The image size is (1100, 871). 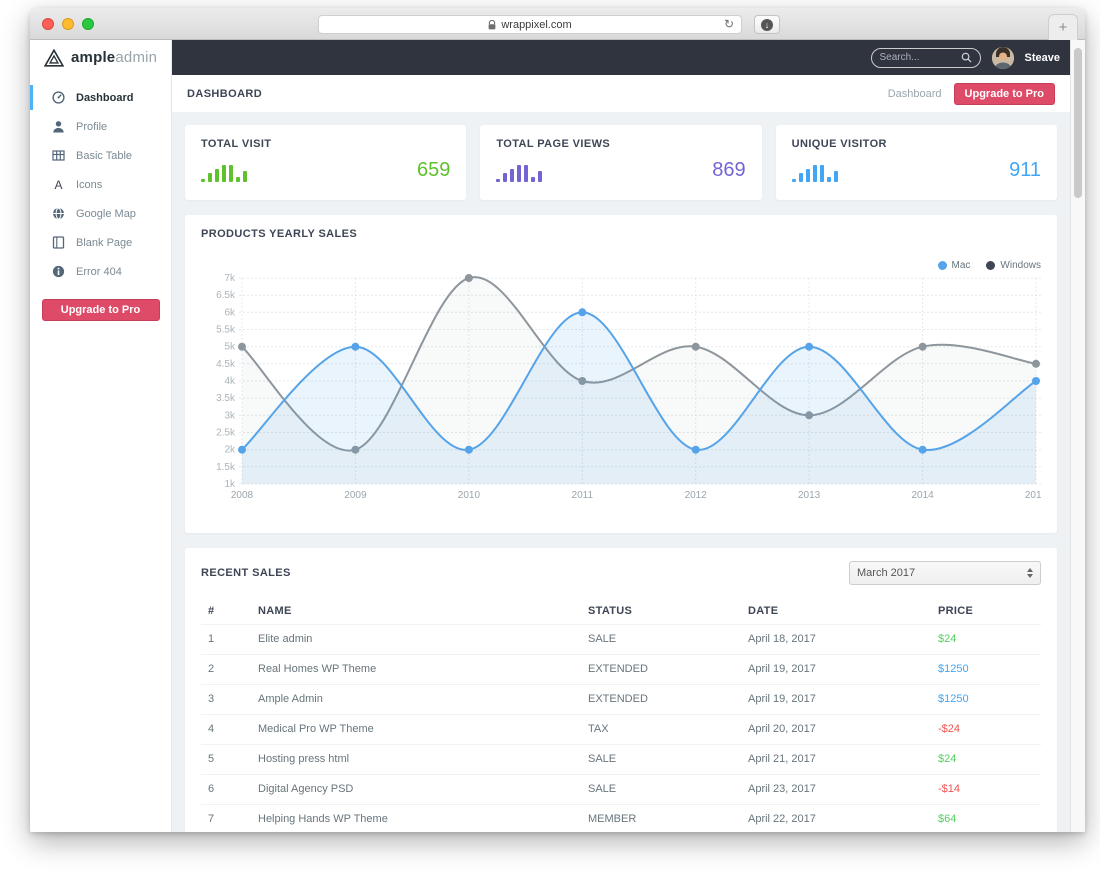 What do you see at coordinates (945, 573) in the screenshot?
I see `month-select: March 2017` at bounding box center [945, 573].